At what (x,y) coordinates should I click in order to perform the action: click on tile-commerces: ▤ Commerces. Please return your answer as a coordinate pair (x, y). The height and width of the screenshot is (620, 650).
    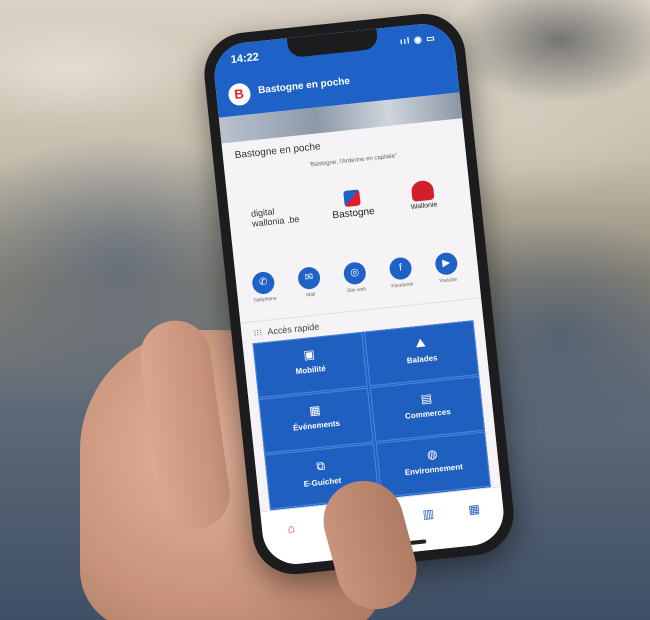
    Looking at the image, I should click on (427, 409).